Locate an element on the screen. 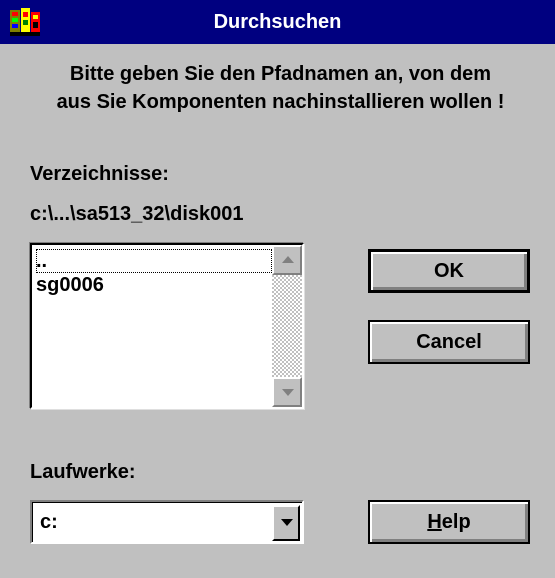 The image size is (555, 578). drive-select-value: c: is located at coordinates (49, 522).